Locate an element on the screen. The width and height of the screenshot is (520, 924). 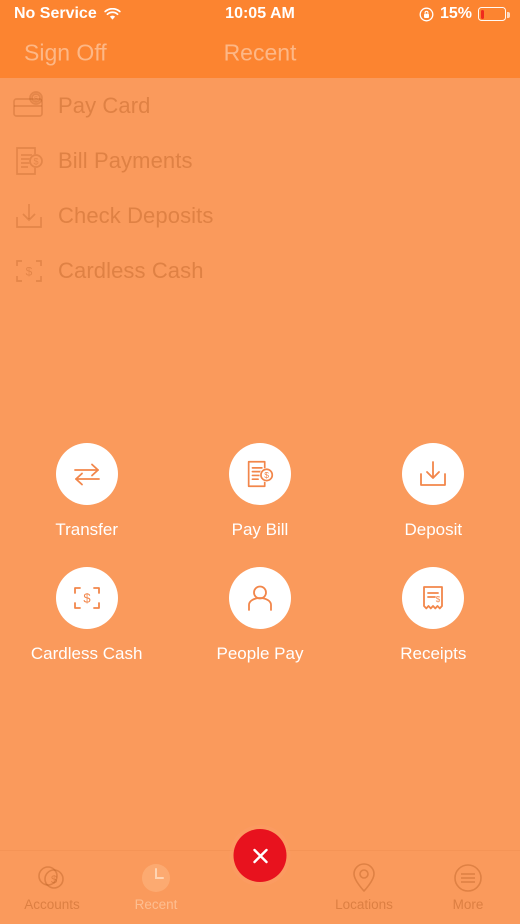
close-button is located at coordinates (260, 855).